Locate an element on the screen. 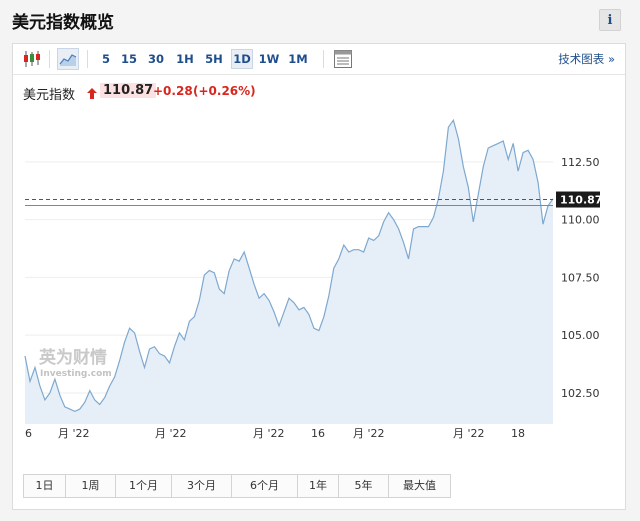  interval-button-5h: 5H is located at coordinates (214, 59).